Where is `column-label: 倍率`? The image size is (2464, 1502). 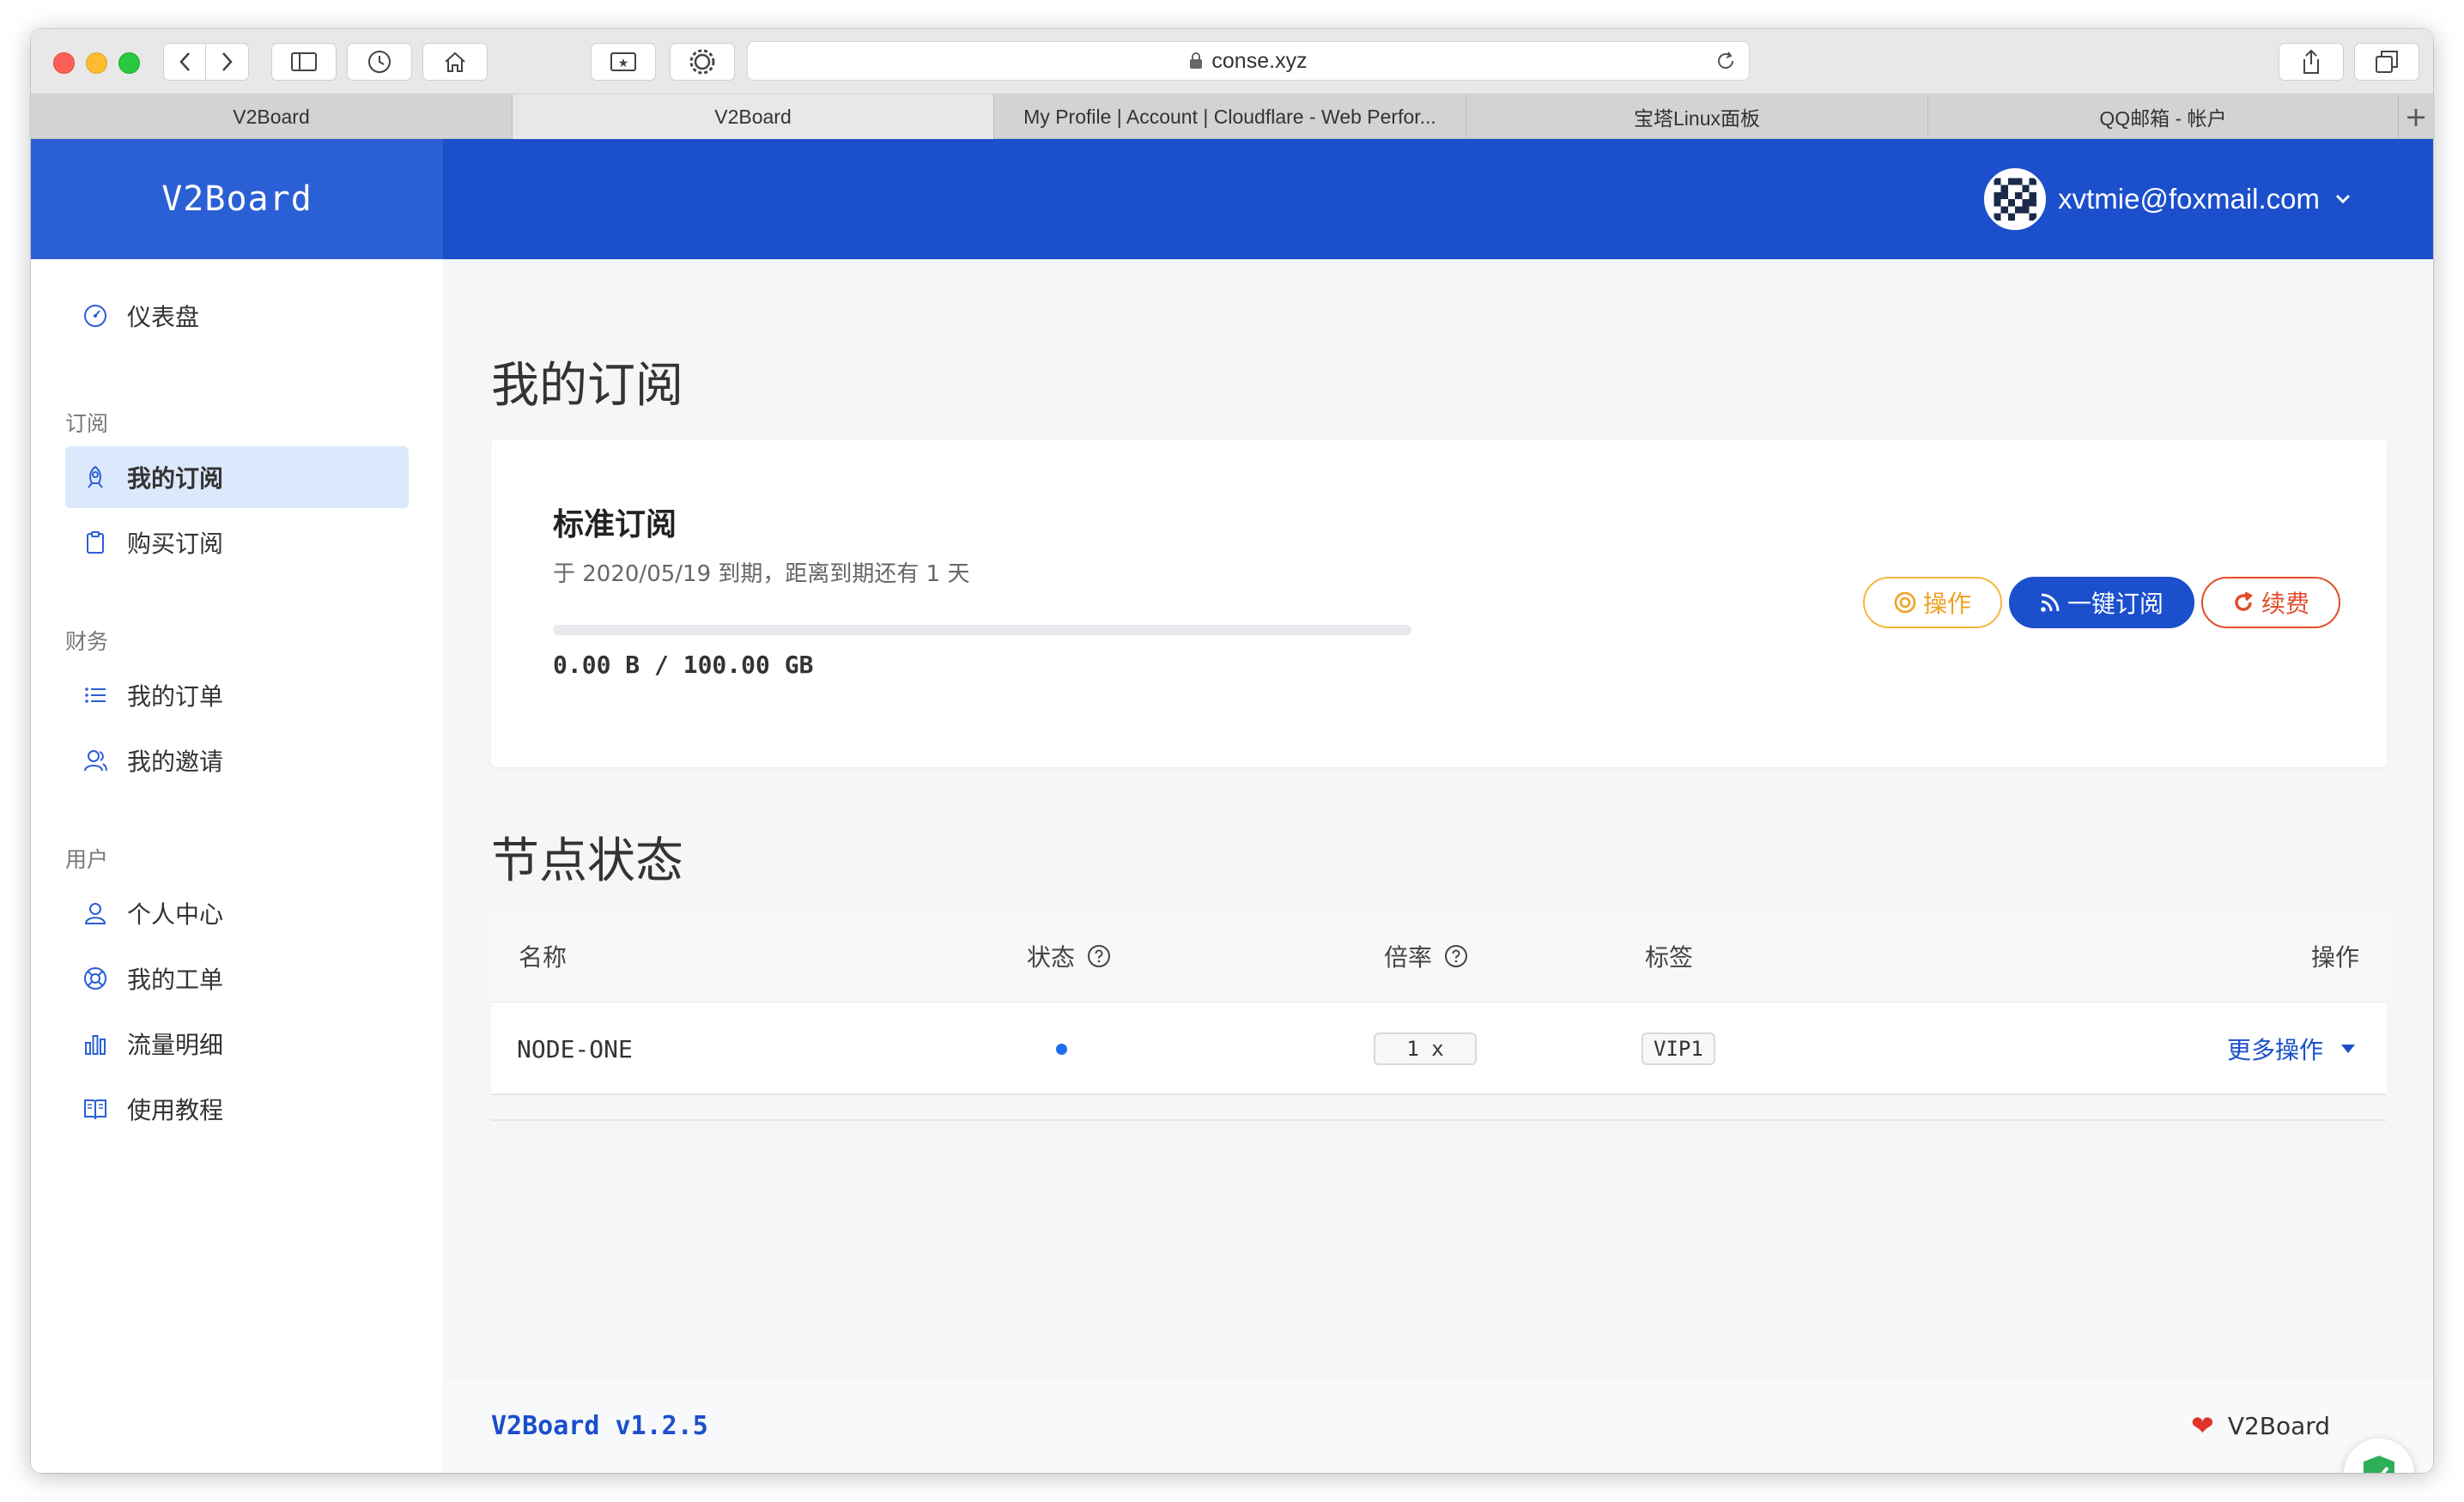 column-label: 倍率 is located at coordinates (1408, 957).